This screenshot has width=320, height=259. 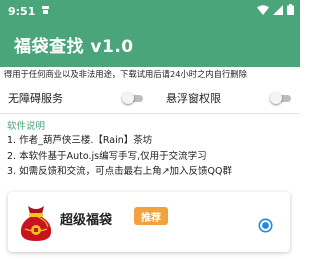 I want to click on description-line: 2. 本软件基于Auto.js编写手写,仅用于交流学习, so click(x=107, y=156).